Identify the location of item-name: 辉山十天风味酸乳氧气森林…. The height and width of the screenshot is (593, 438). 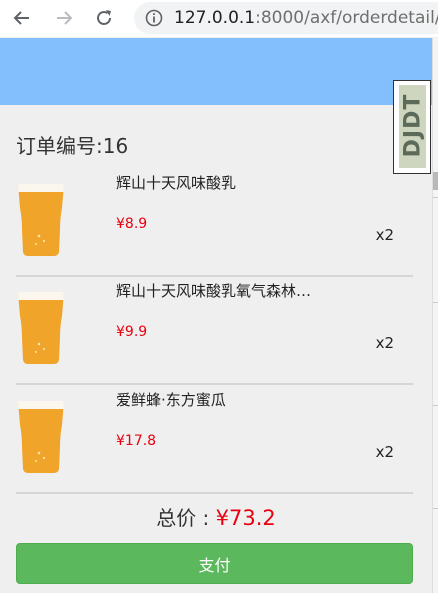
(214, 291).